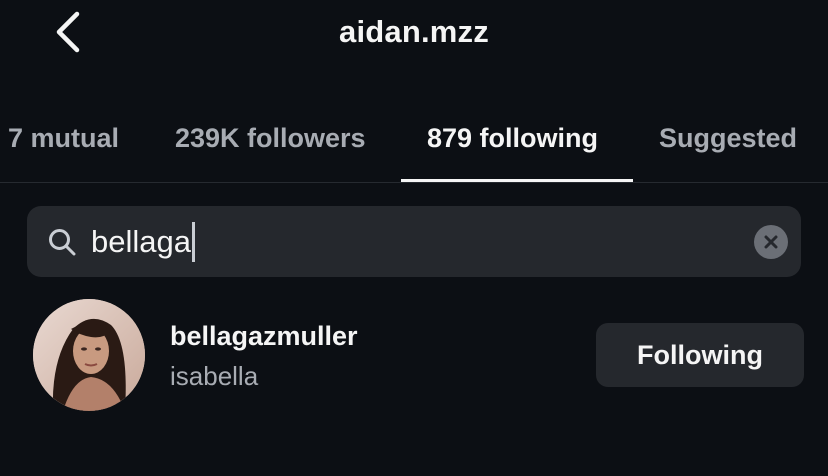  What do you see at coordinates (414, 182) in the screenshot?
I see `divider` at bounding box center [414, 182].